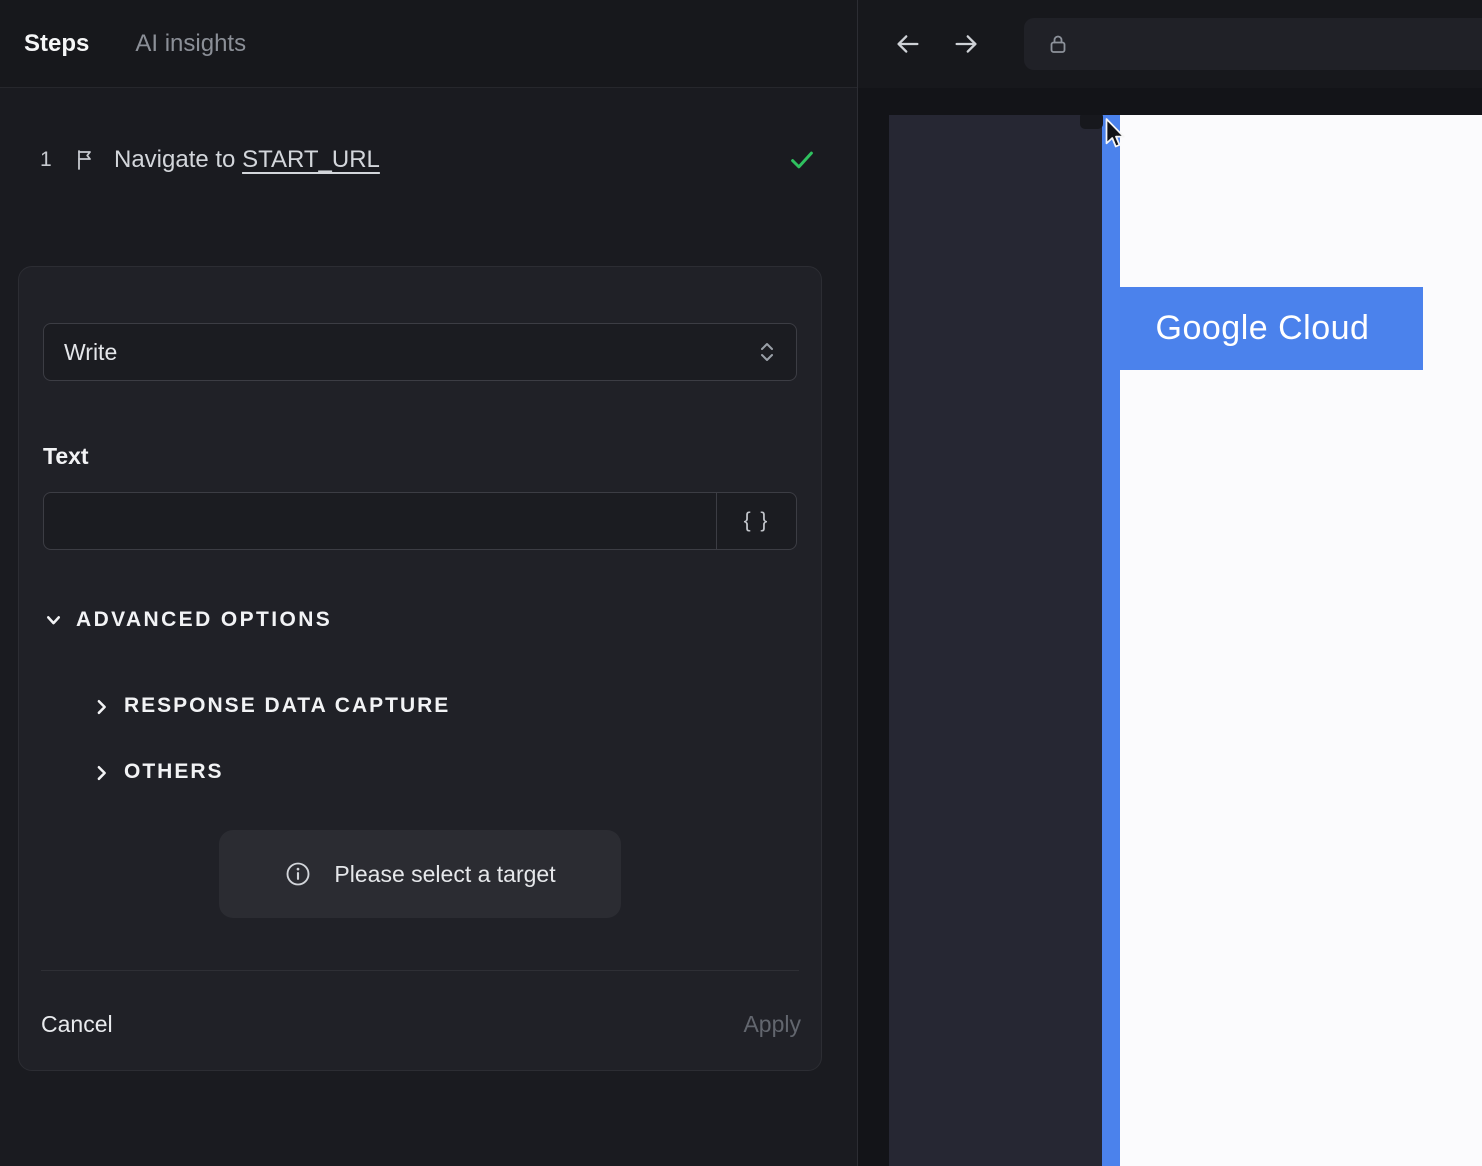 Image resolution: width=1482 pixels, height=1166 pixels. I want to click on select-target-notice: Please select a target, so click(420, 874).